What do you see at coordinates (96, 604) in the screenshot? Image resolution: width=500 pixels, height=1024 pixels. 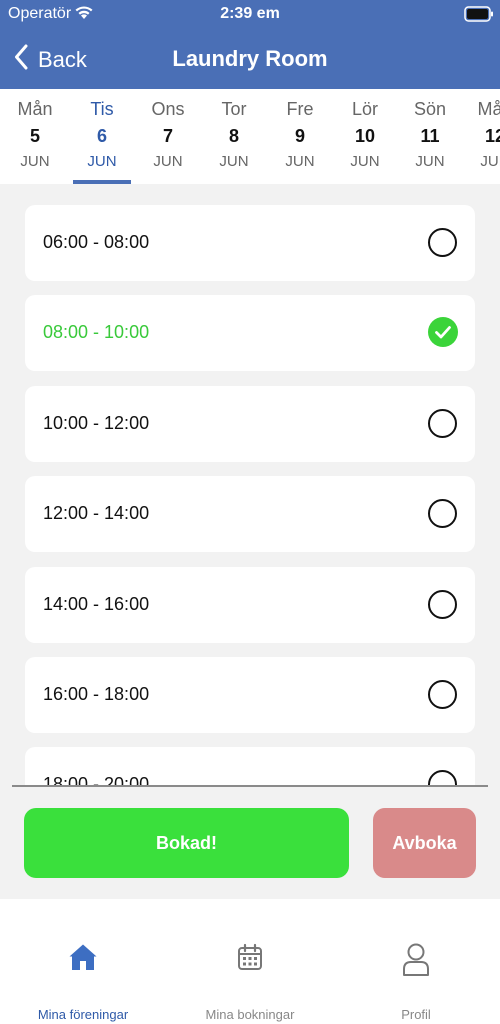 I see `time-slot-label: 14:00 - 16:00` at bounding box center [96, 604].